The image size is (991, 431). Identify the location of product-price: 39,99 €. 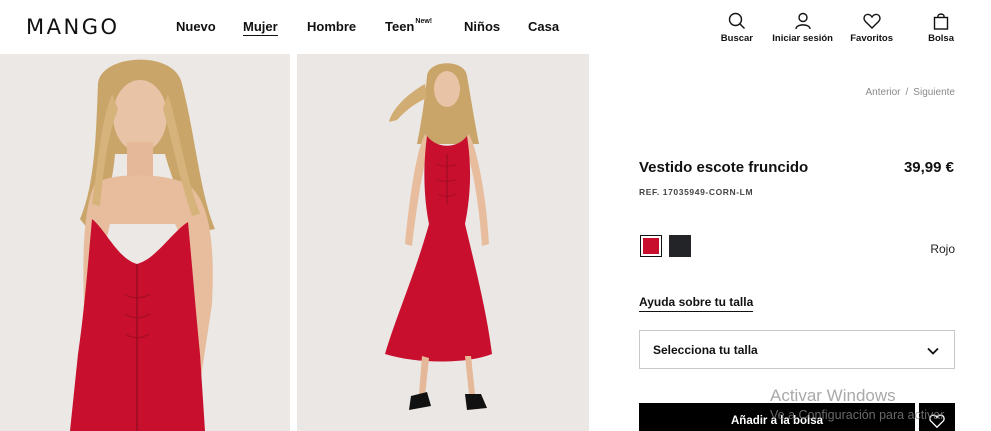
(928, 167).